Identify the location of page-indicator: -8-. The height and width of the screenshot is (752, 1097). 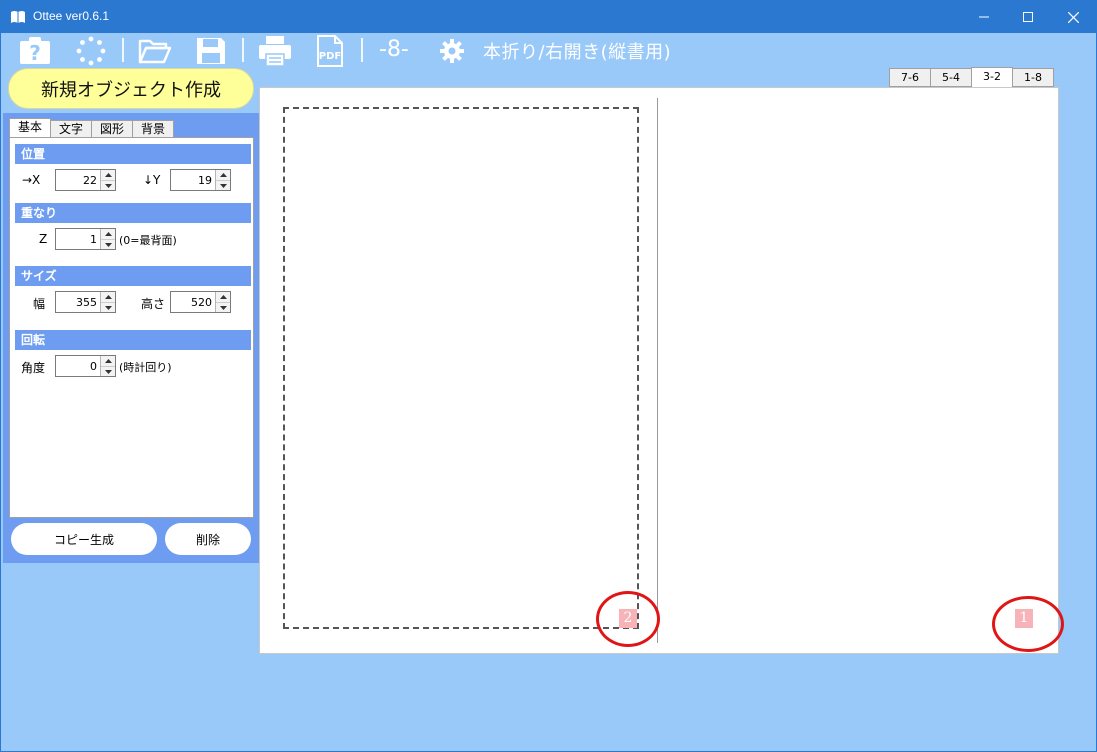
(394, 49).